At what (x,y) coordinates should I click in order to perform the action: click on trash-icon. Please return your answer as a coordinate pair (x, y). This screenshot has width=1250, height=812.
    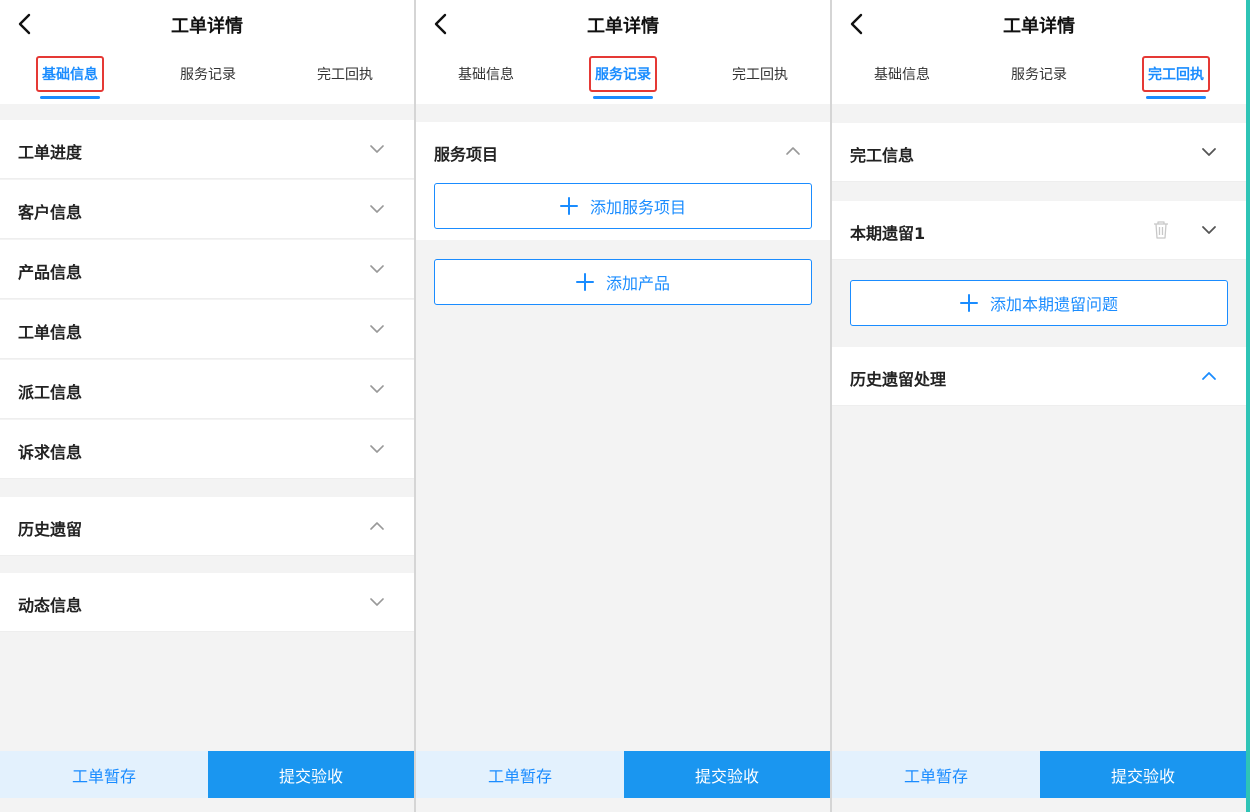
    Looking at the image, I should click on (1161, 230).